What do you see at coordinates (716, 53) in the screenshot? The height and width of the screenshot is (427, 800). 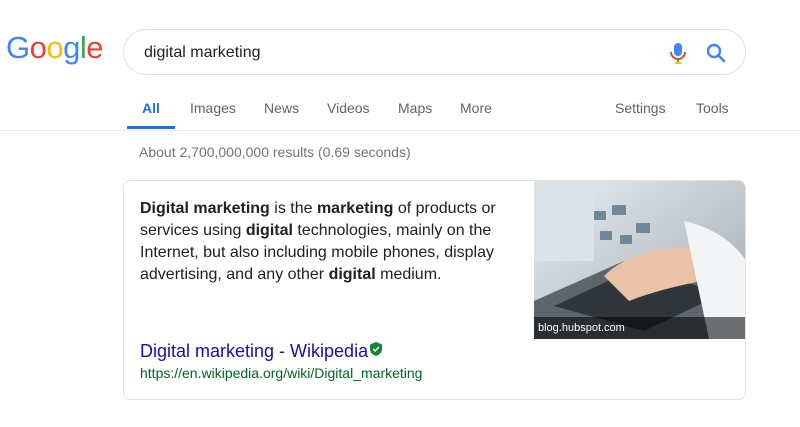 I see `search-icon` at bounding box center [716, 53].